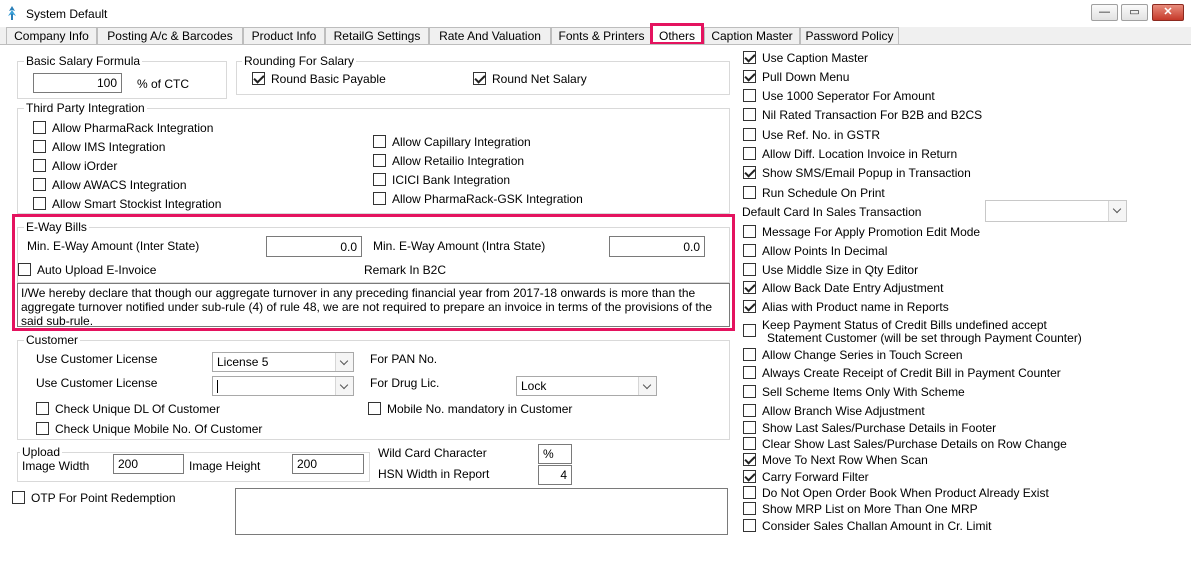 The height and width of the screenshot is (562, 1191). I want to click on license1-label: Use Customer License, so click(97, 359).